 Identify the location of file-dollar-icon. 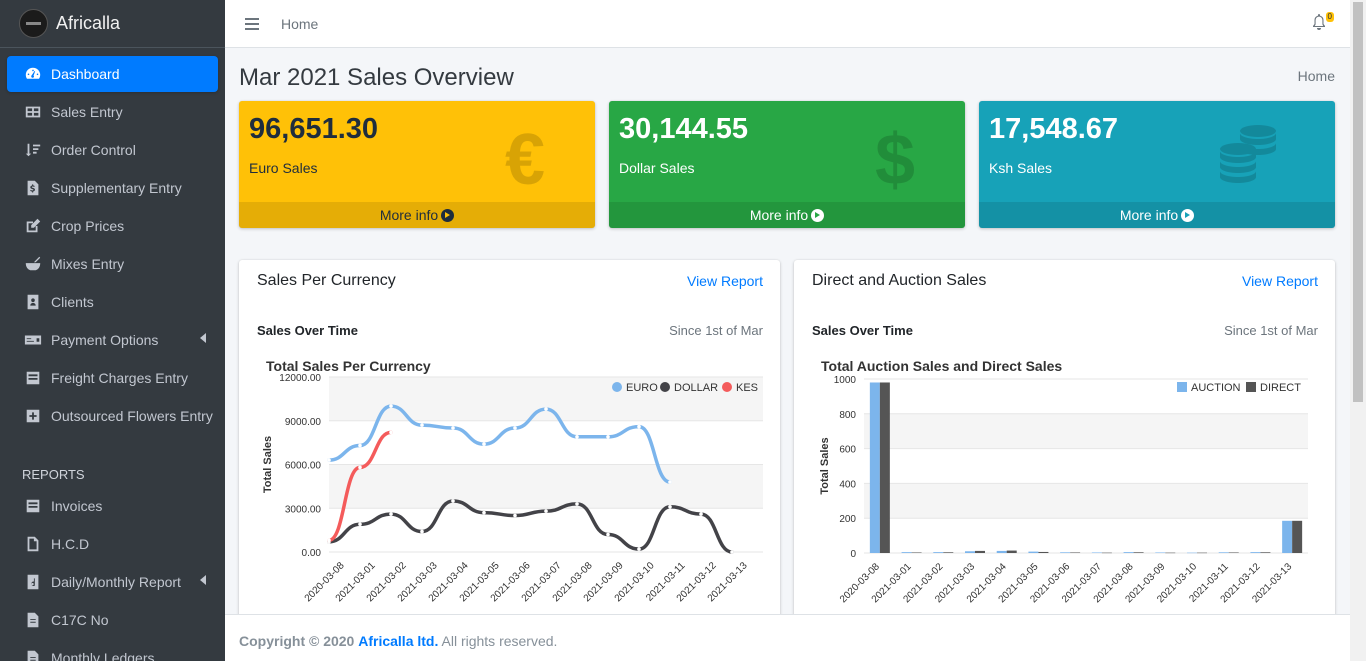
(33, 188).